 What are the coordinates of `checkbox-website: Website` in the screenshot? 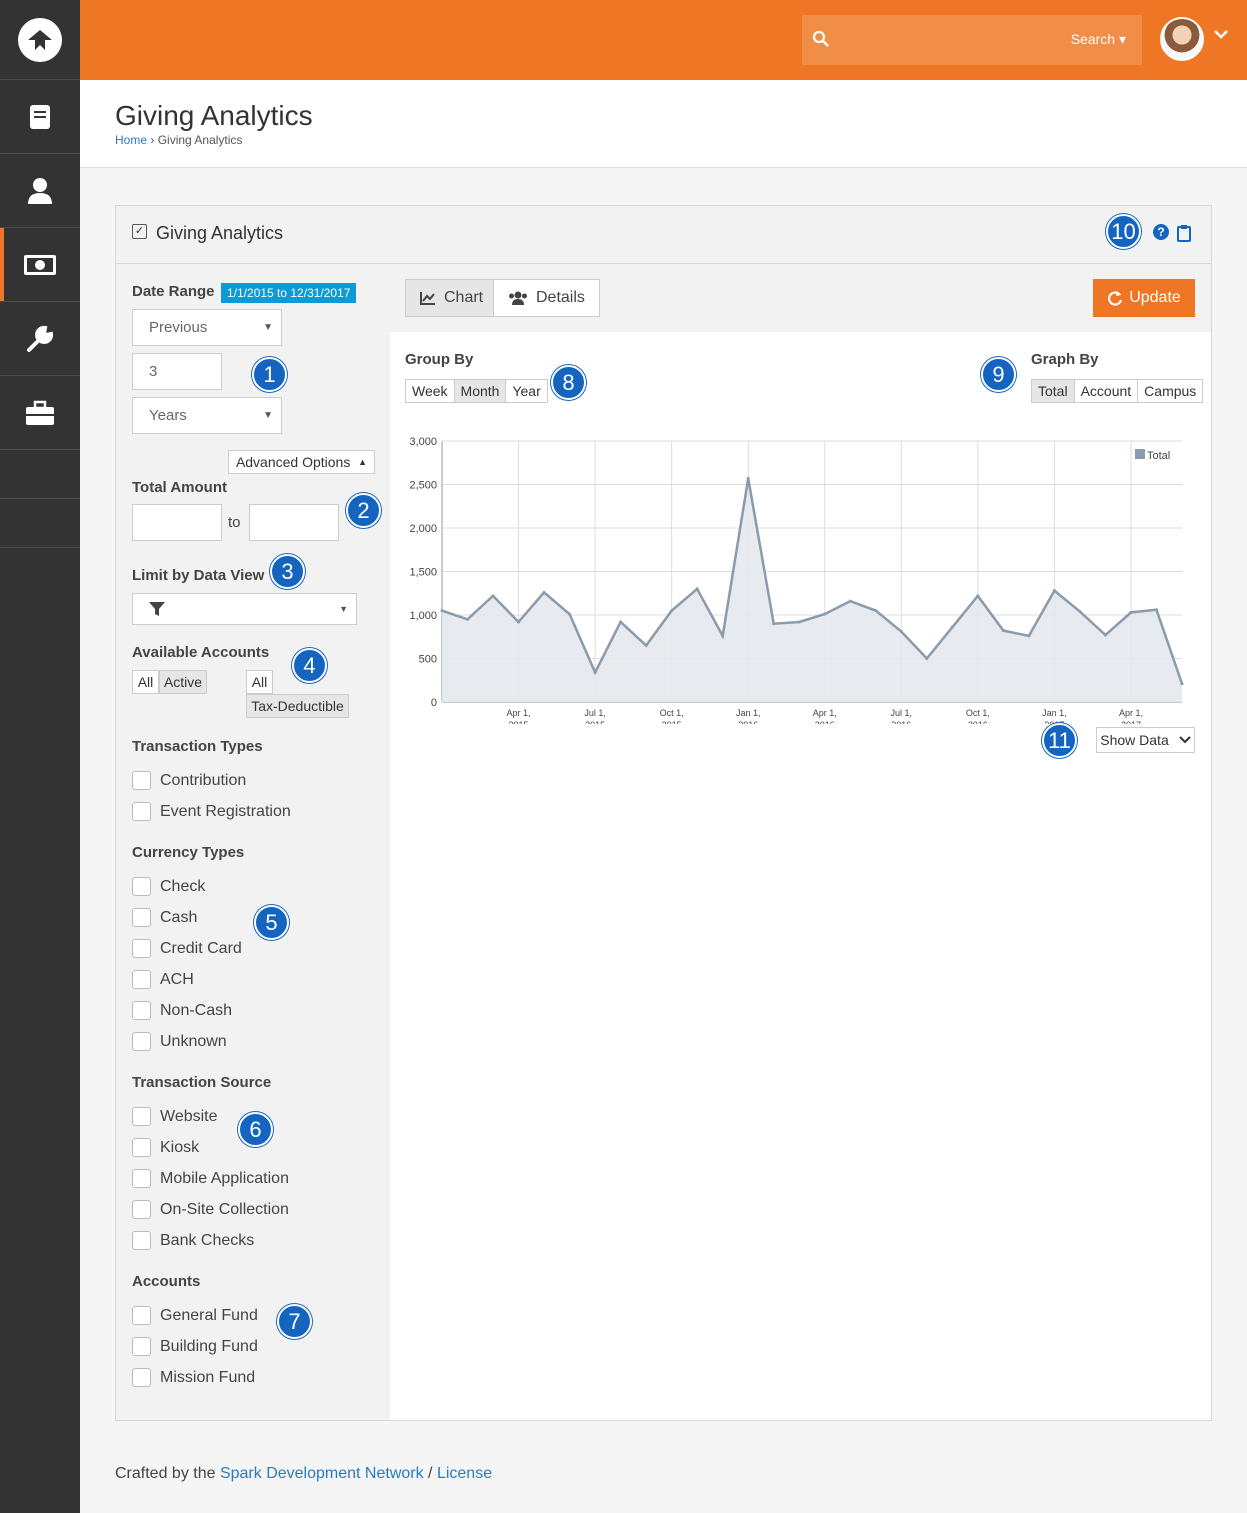 It's located at (175, 1116).